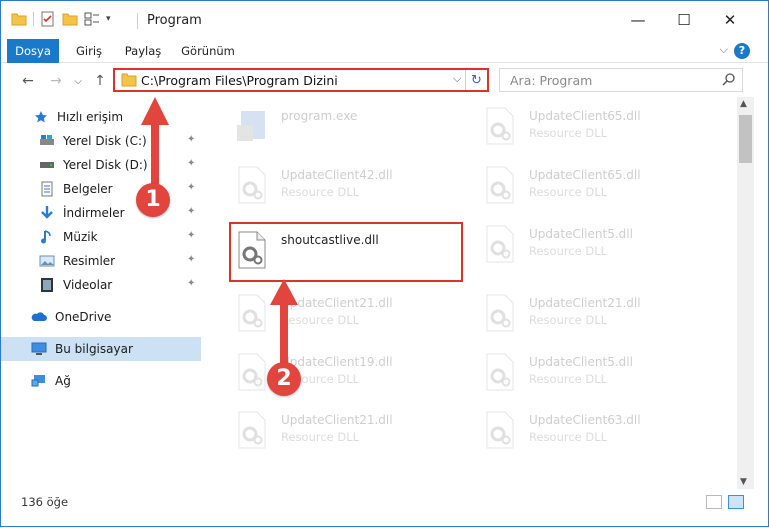 The height and width of the screenshot is (528, 769). I want to click on help-icon: ?, so click(742, 51).